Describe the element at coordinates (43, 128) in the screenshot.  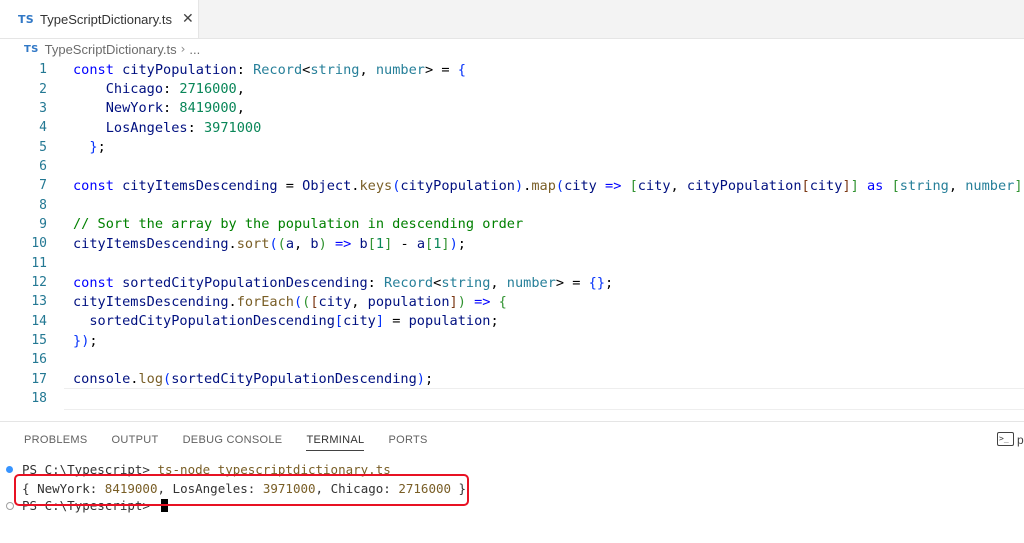
I see `line-number: 4` at that location.